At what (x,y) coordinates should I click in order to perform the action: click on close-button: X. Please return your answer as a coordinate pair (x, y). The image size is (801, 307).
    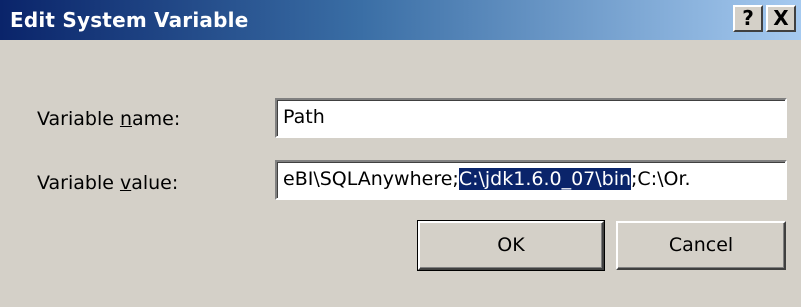
    Looking at the image, I should click on (781, 18).